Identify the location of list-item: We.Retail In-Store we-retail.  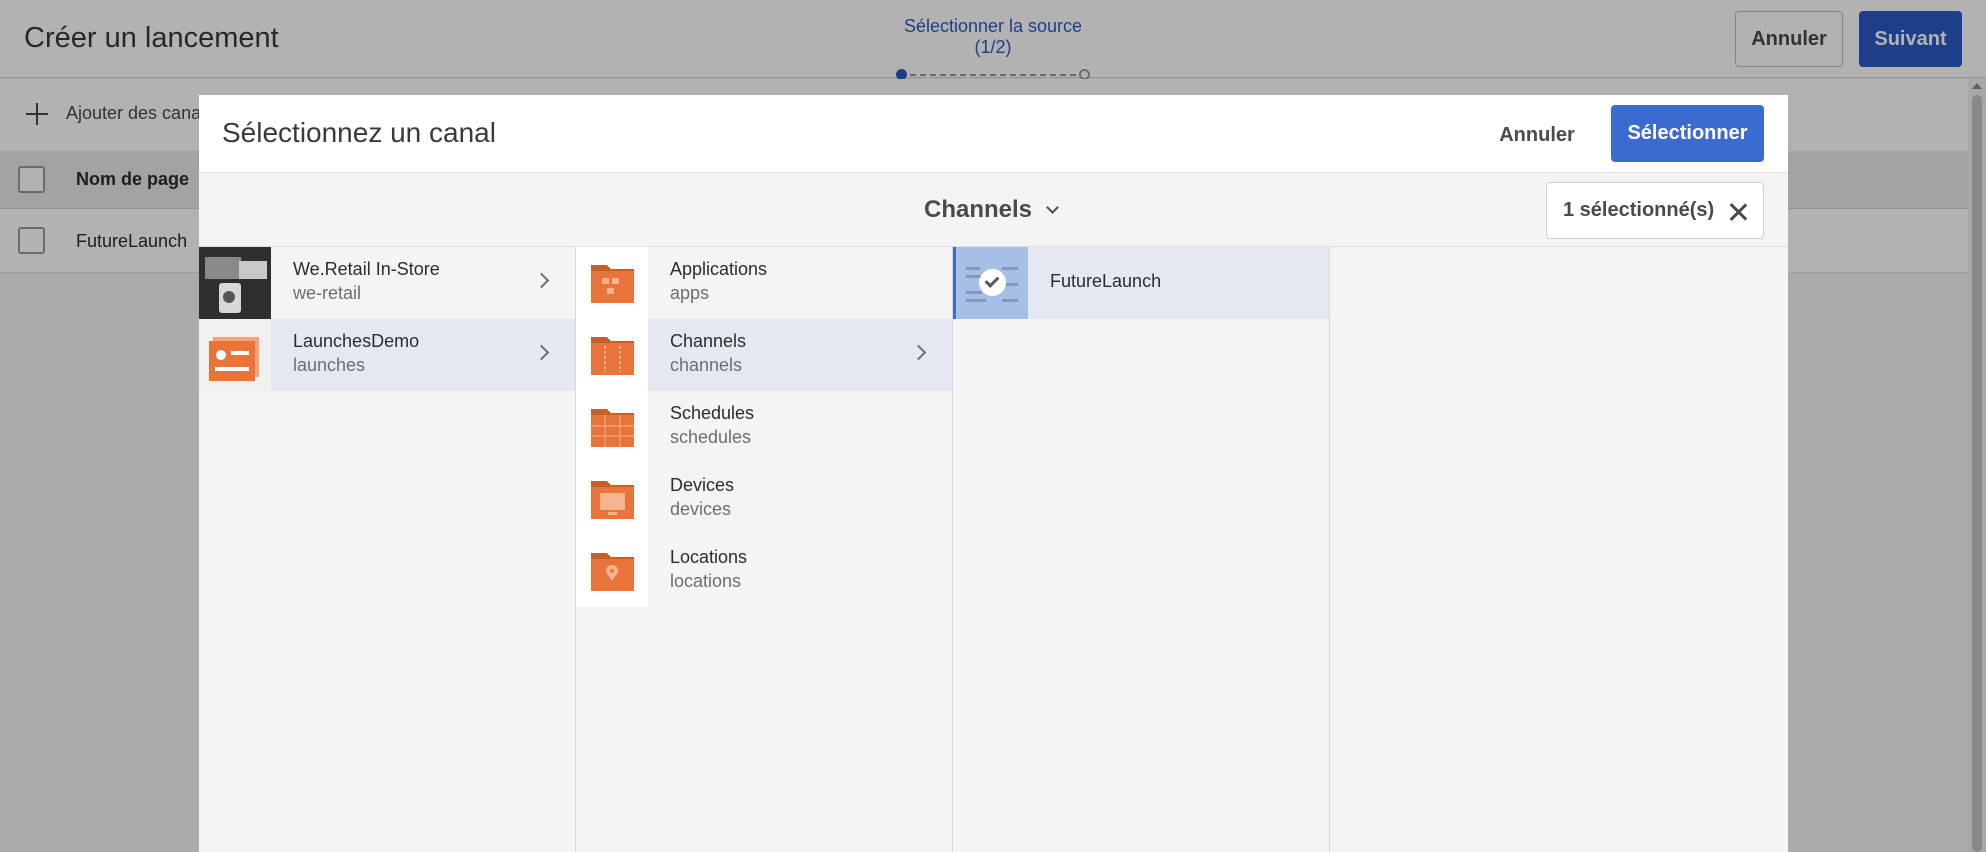
(387, 283).